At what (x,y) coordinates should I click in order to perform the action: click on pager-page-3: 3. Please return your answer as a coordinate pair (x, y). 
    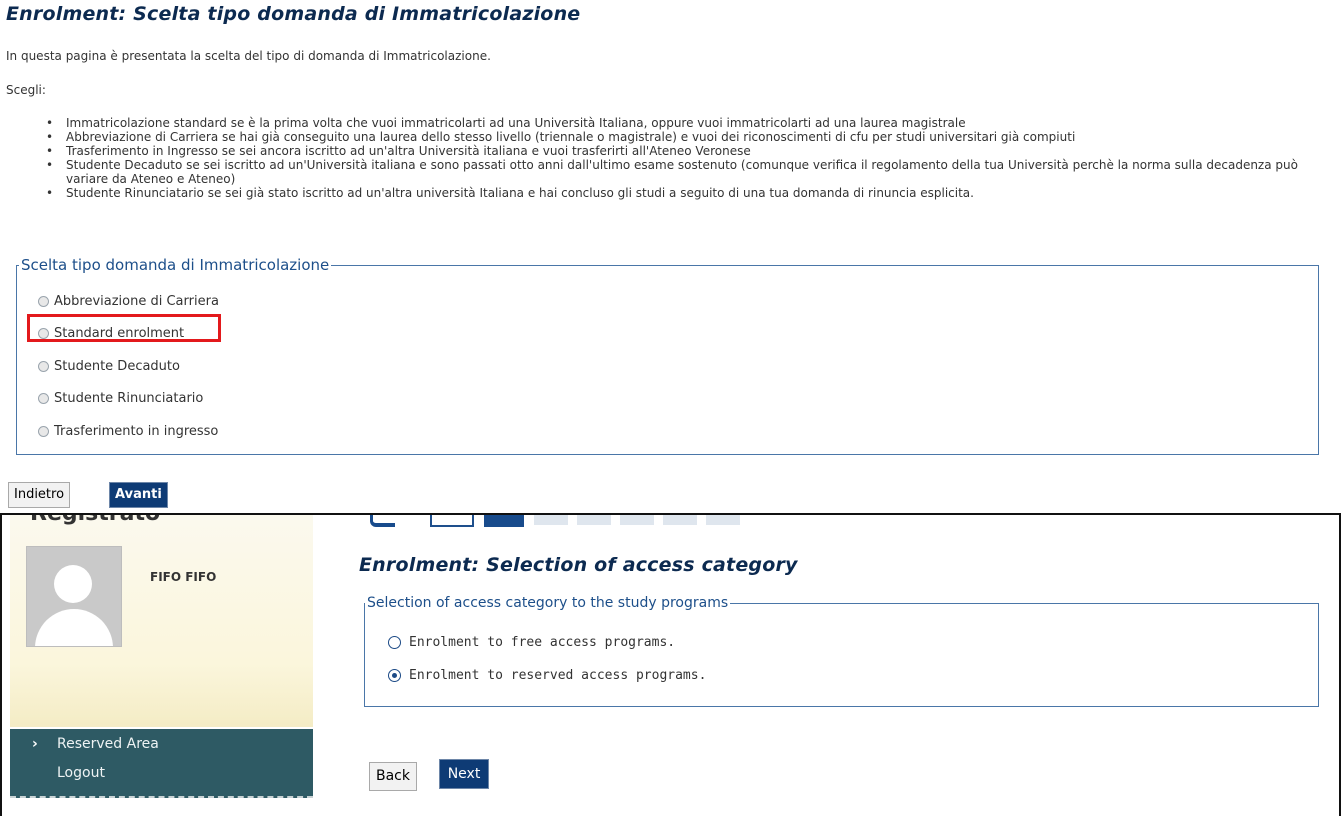
    Looking at the image, I should click on (594, 520).